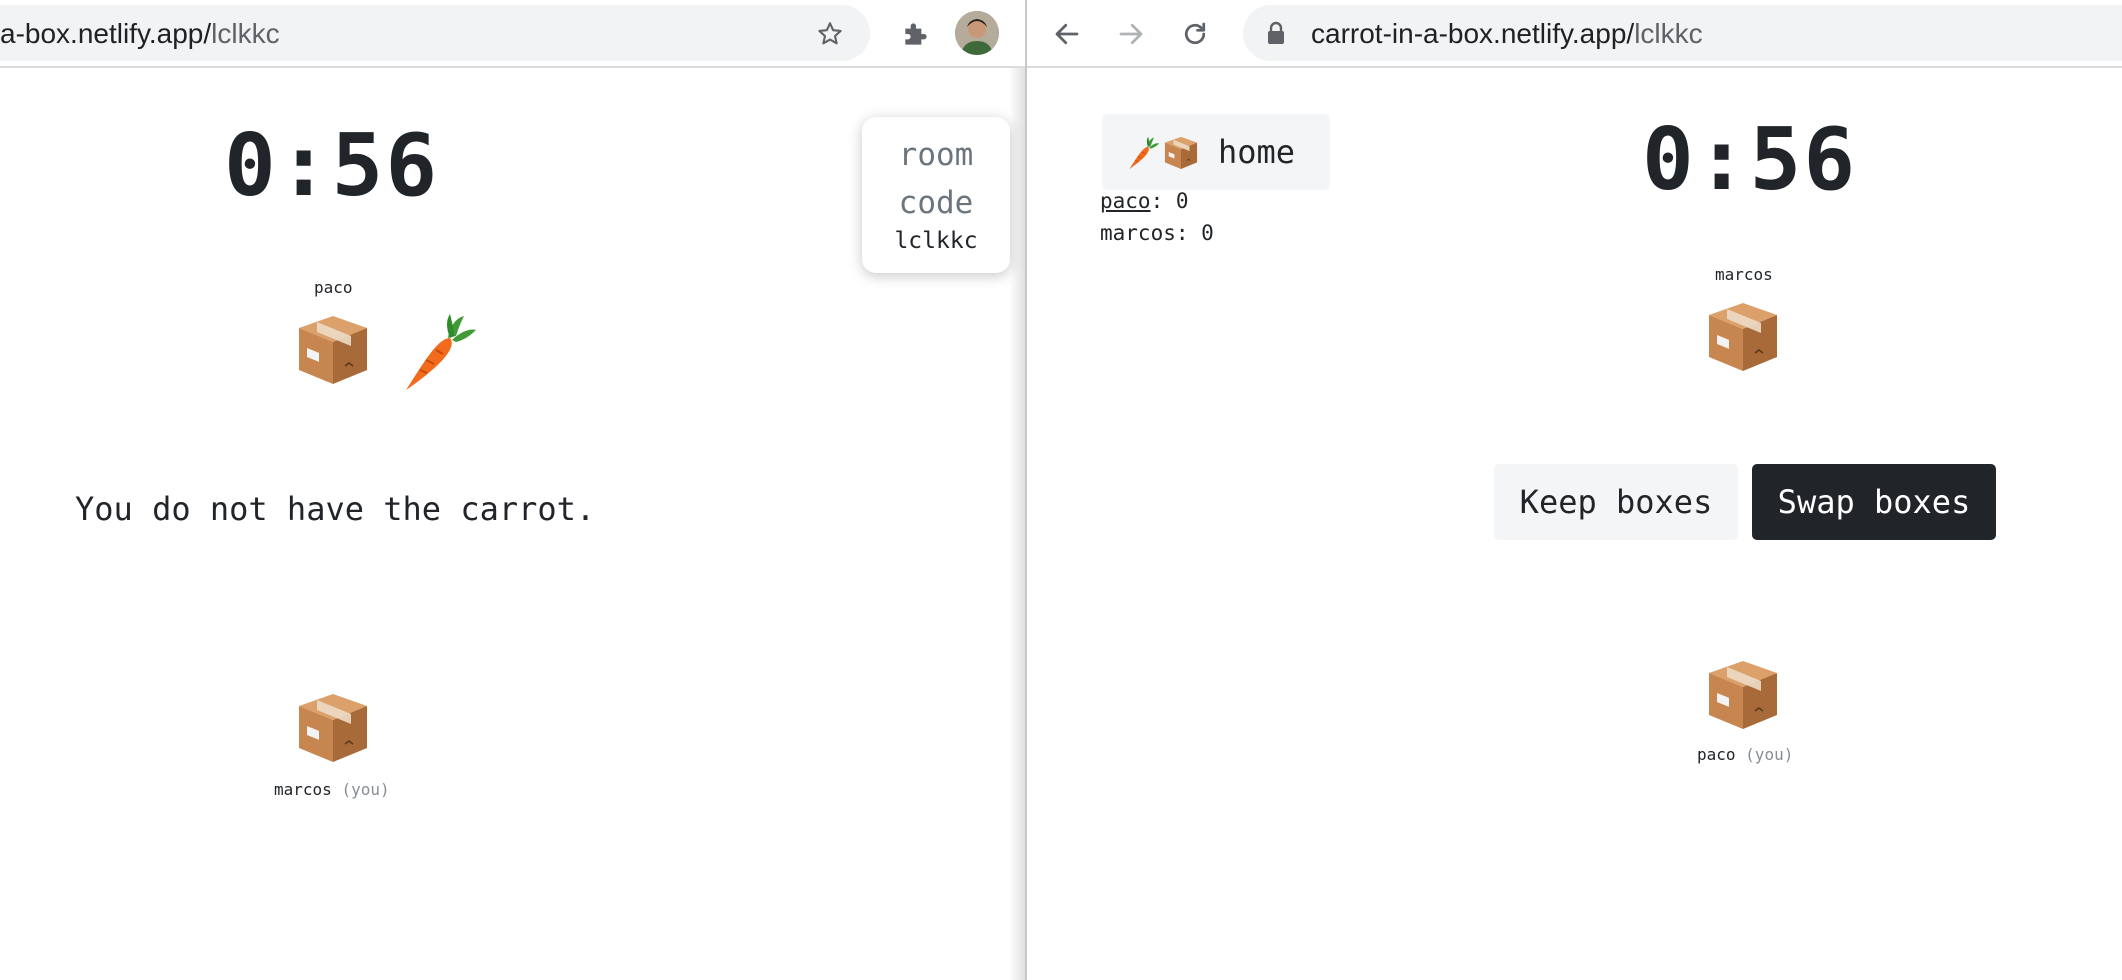 The height and width of the screenshot is (980, 2122). I want to click on self-name-label: marcos (you), so click(332, 789).